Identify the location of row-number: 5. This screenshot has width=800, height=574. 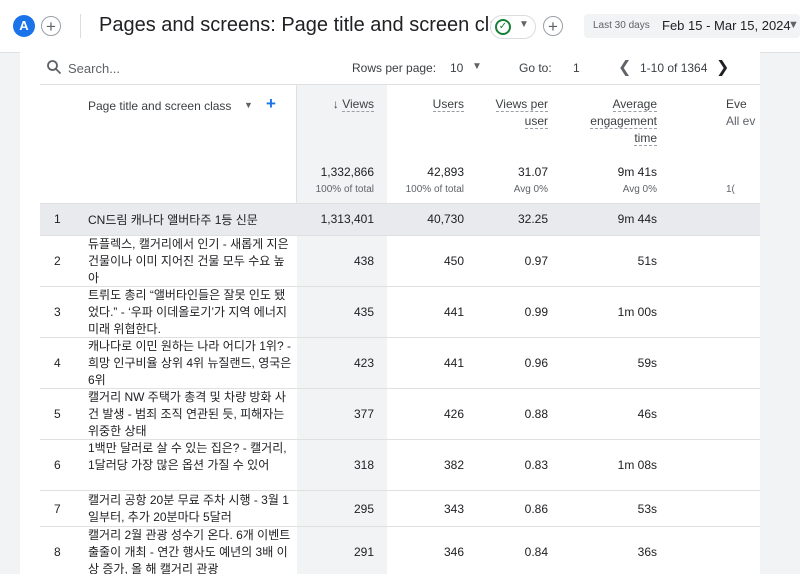
(57, 414).